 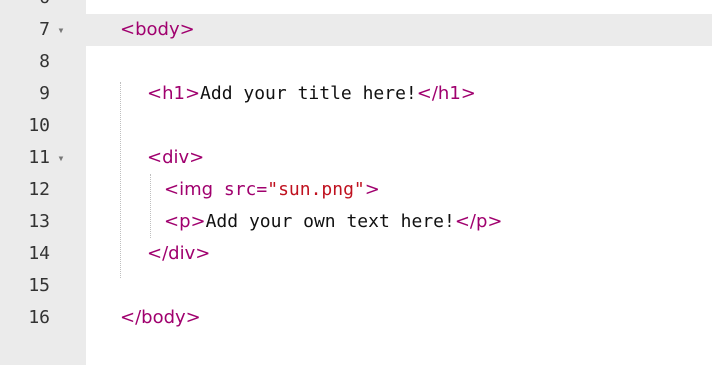 I want to click on line-number: 6, so click(x=25, y=7).